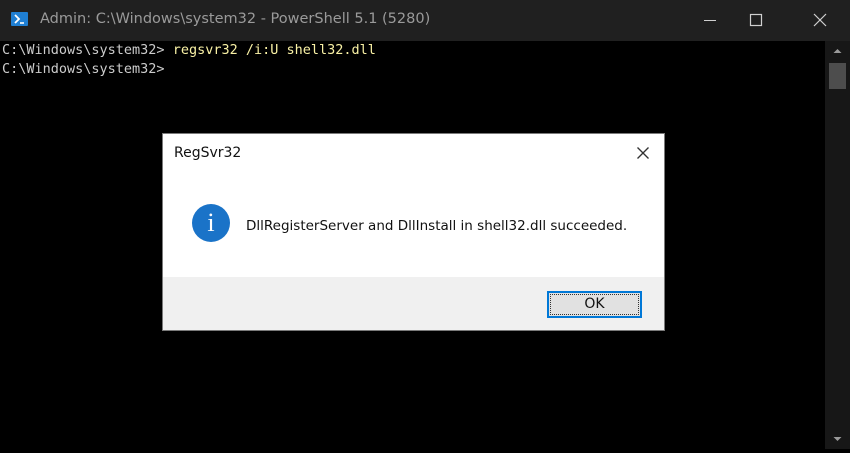  I want to click on scroll-thumb, so click(837, 76).